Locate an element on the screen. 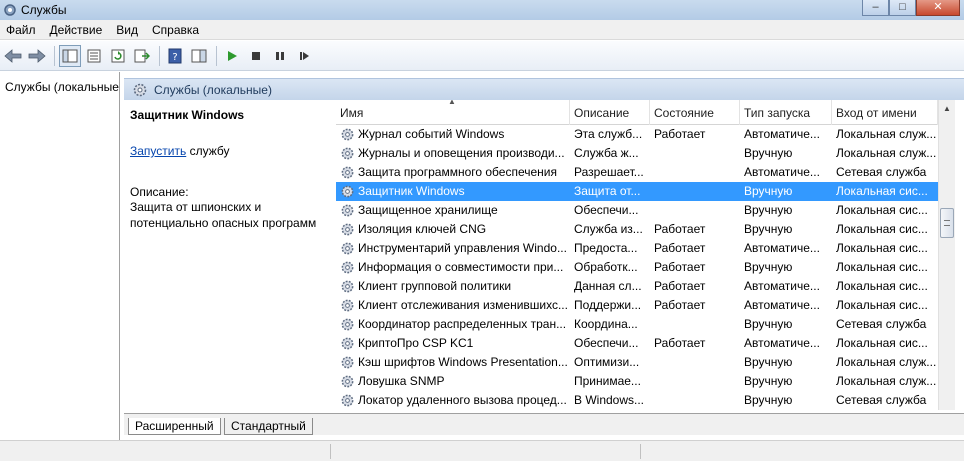 The height and width of the screenshot is (461, 964). cell-name: Изоляция ключей CNG is located at coordinates (453, 229).